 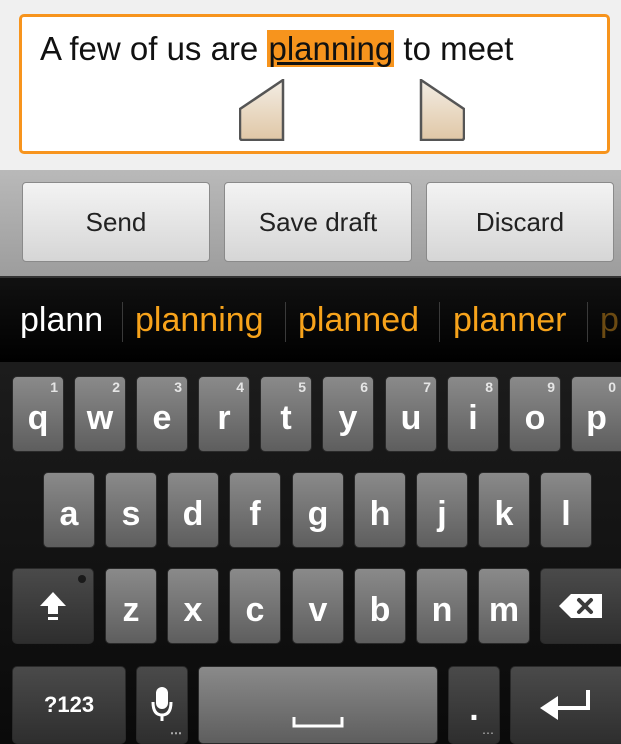 I want to click on key-c: c, so click(x=255, y=606).